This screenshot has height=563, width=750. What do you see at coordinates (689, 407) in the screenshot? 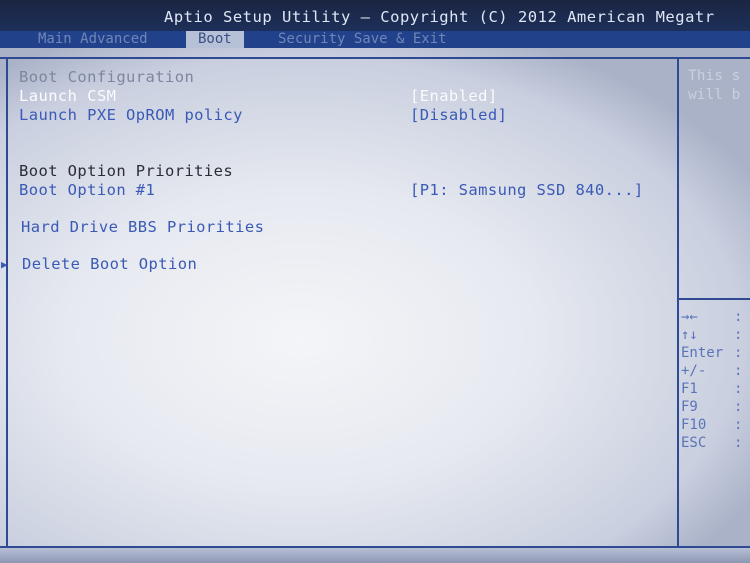
I see `key-f9: F9` at bounding box center [689, 407].